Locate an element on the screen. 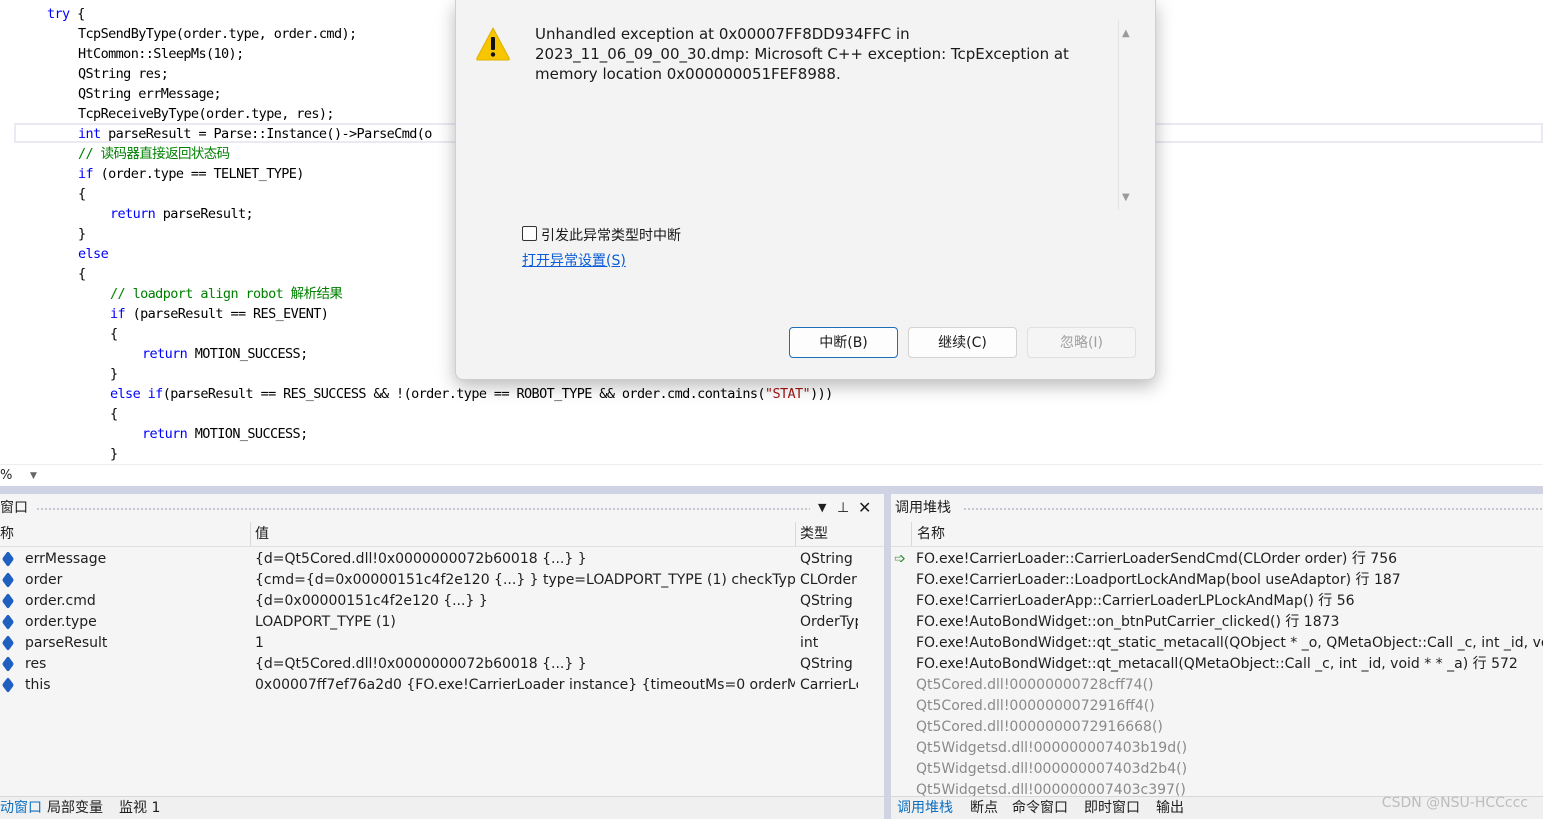 The width and height of the screenshot is (1543, 819). stack-frame: Qt5Widgetsd.dll!000000007403d2b4() is located at coordinates (1229, 769).